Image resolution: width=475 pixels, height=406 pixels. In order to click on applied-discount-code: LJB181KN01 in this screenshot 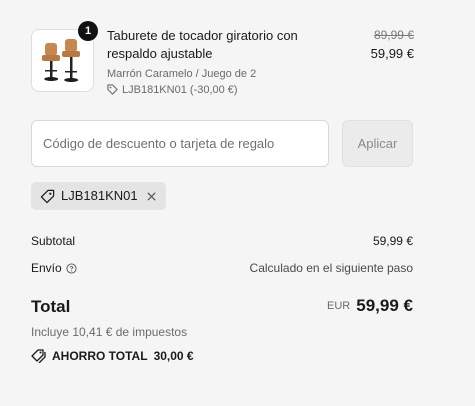, I will do `click(99, 195)`.